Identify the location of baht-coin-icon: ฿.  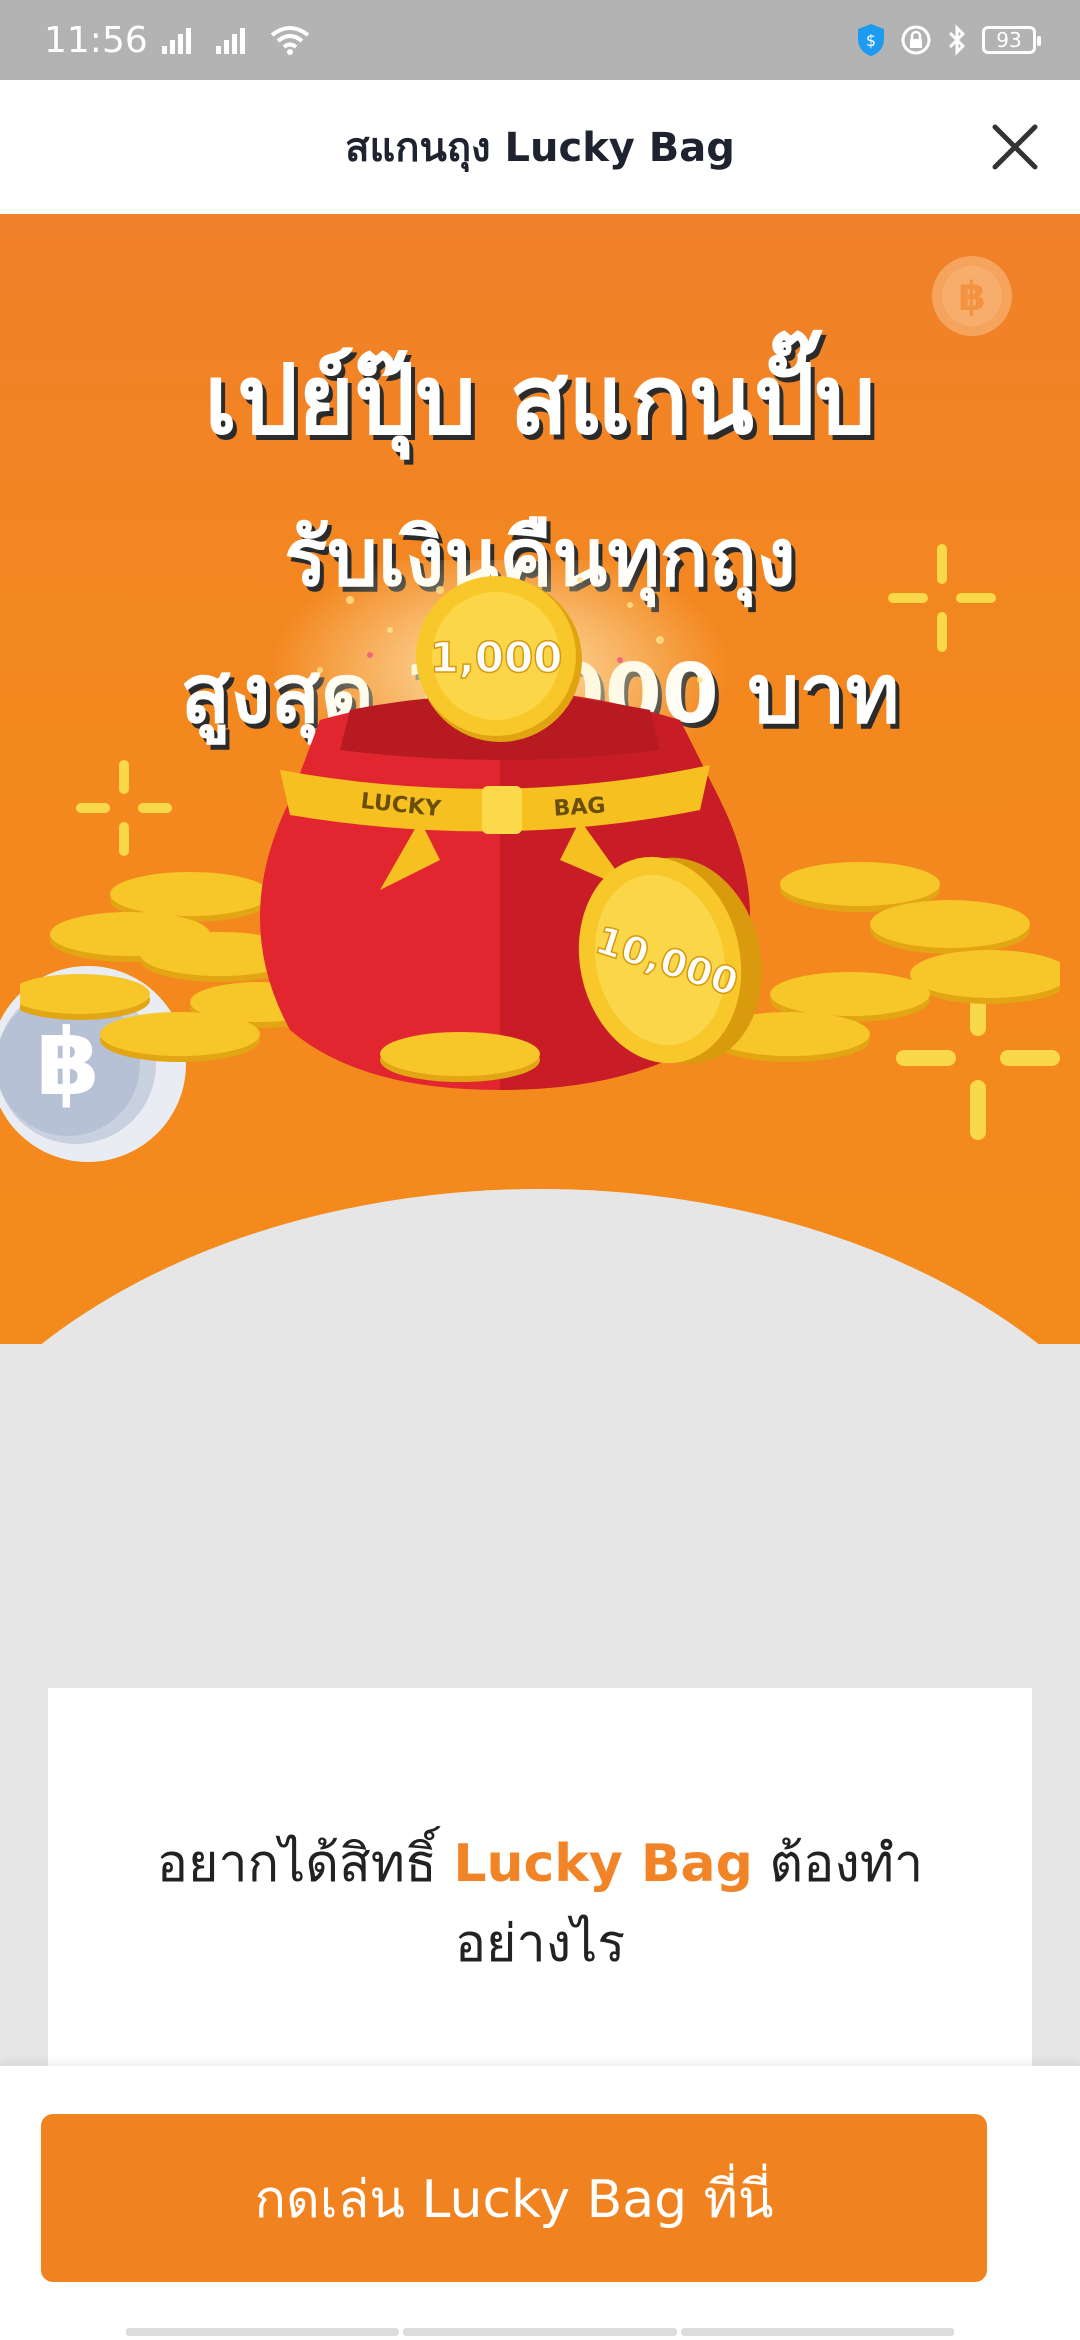
(972, 296).